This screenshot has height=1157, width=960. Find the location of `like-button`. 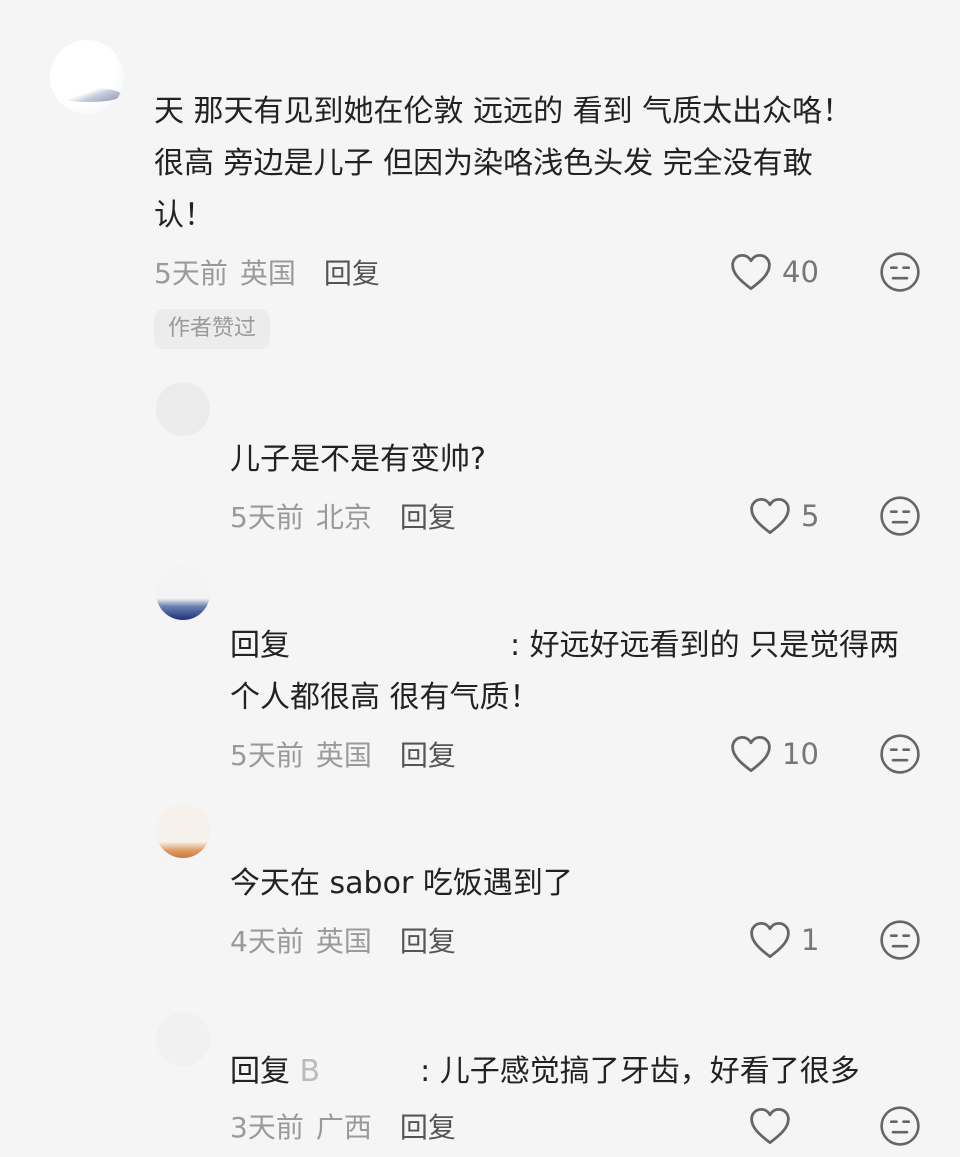

like-button is located at coordinates (775, 1126).